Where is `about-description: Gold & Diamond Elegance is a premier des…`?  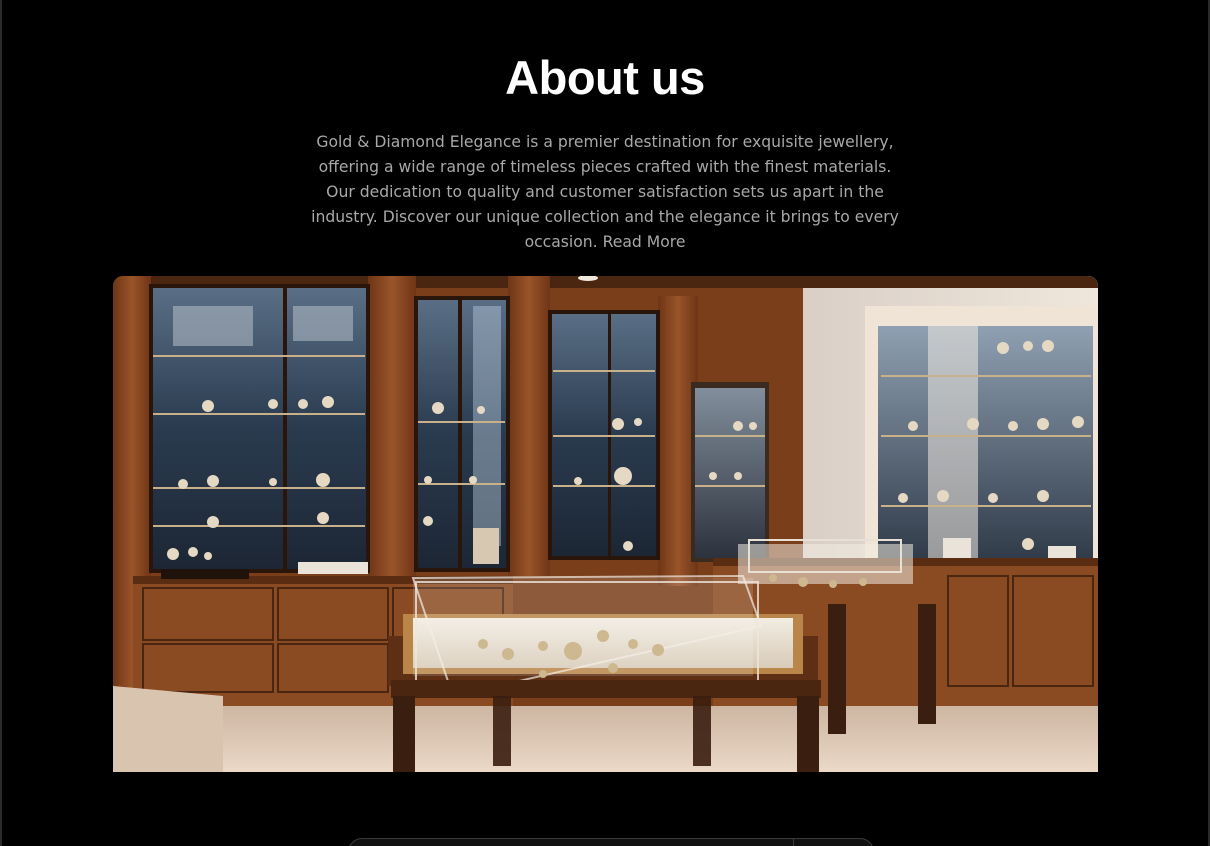 about-description: Gold & Diamond Elegance is a premier des… is located at coordinates (605, 192).